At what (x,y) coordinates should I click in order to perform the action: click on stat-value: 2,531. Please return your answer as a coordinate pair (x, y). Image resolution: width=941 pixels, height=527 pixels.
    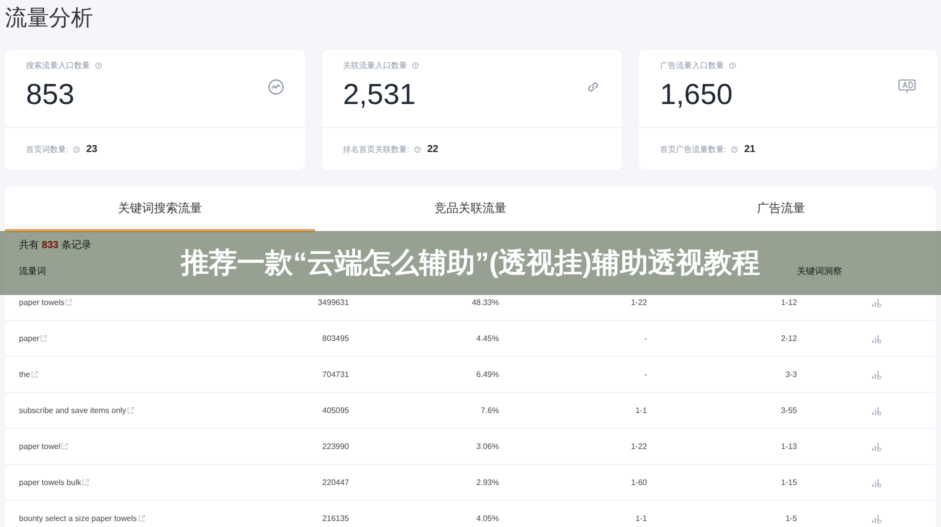
    Looking at the image, I should click on (379, 95).